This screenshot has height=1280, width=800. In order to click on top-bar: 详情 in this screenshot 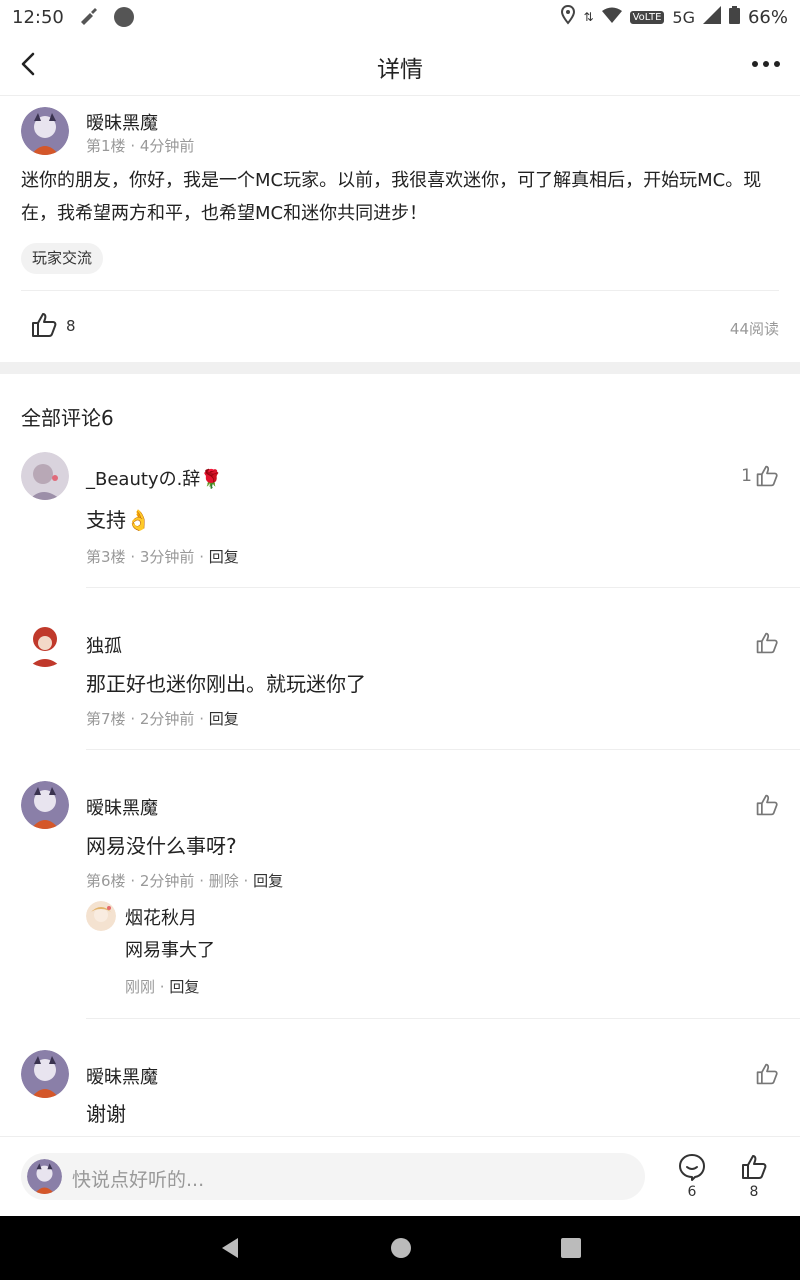, I will do `click(400, 65)`.